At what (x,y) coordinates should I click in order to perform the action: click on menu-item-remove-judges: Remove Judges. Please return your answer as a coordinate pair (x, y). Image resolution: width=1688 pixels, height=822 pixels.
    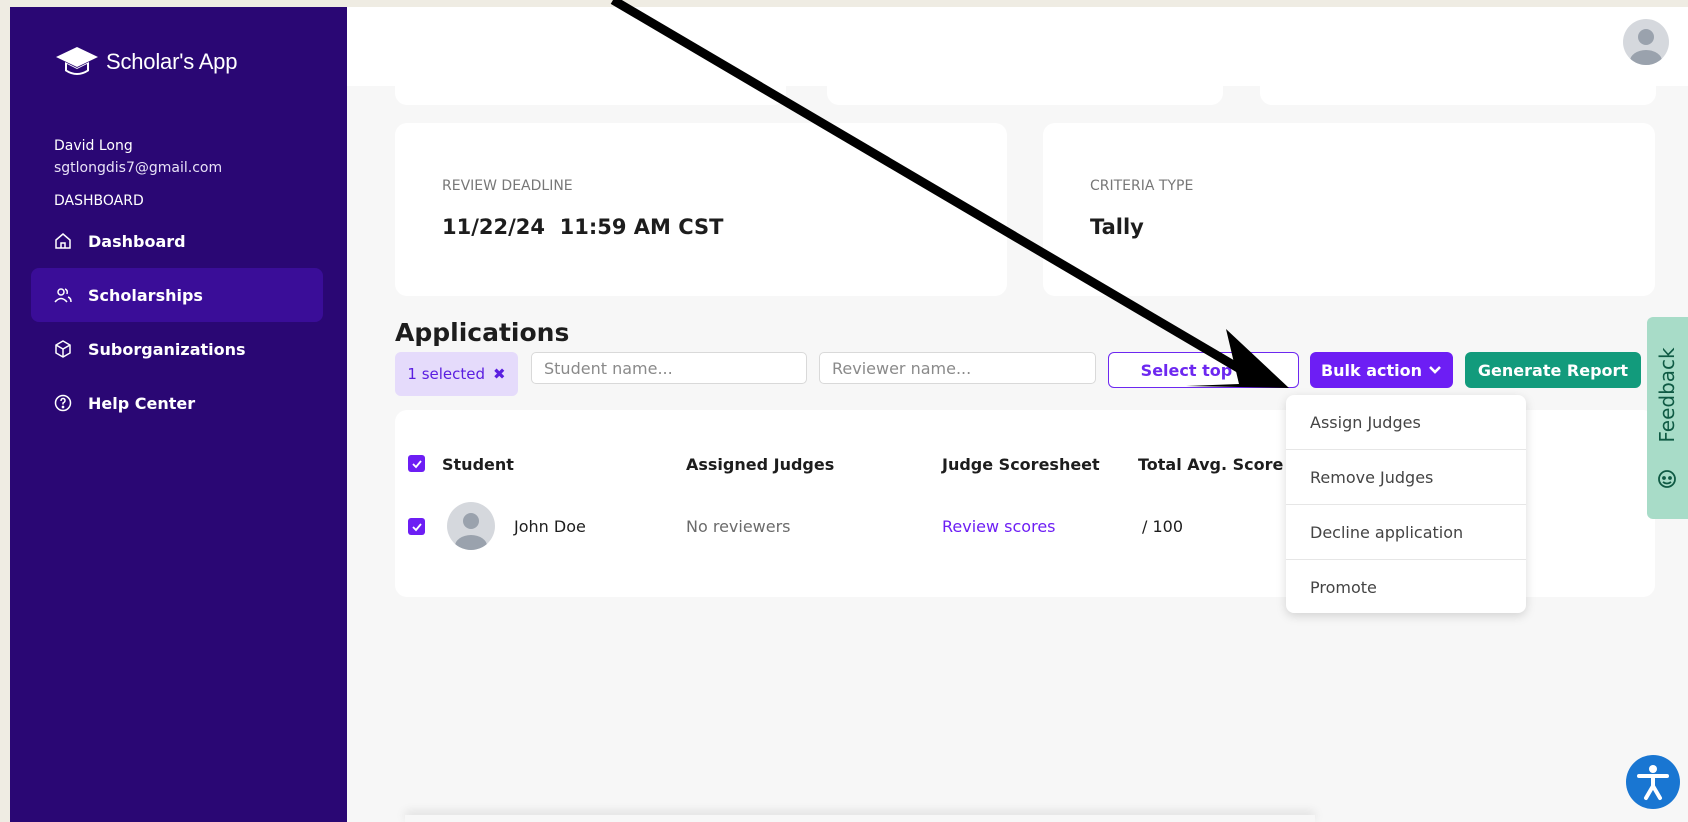
    Looking at the image, I should click on (1406, 477).